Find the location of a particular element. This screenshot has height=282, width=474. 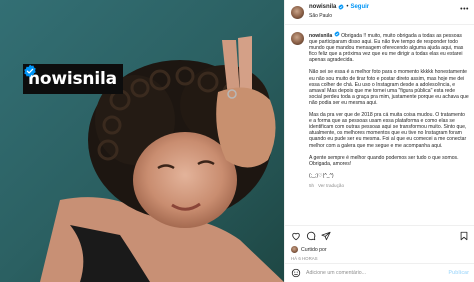

bookmark-icon is located at coordinates (464, 236).